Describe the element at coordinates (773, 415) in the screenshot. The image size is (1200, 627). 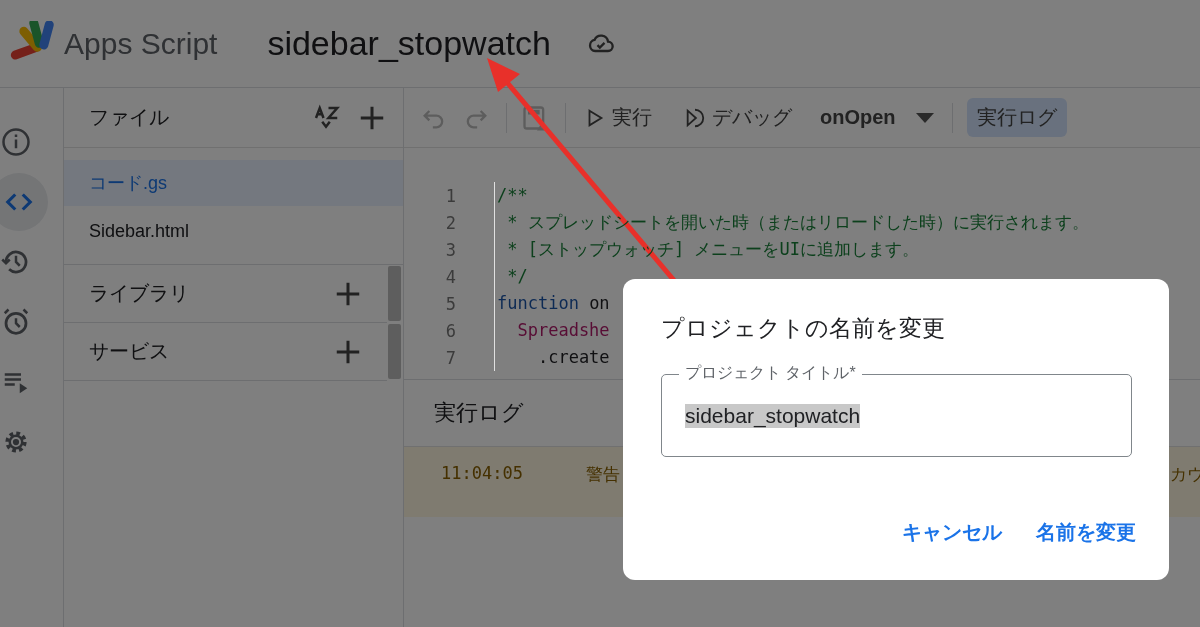
I see `field-value: sidebar_stopwatch` at that location.